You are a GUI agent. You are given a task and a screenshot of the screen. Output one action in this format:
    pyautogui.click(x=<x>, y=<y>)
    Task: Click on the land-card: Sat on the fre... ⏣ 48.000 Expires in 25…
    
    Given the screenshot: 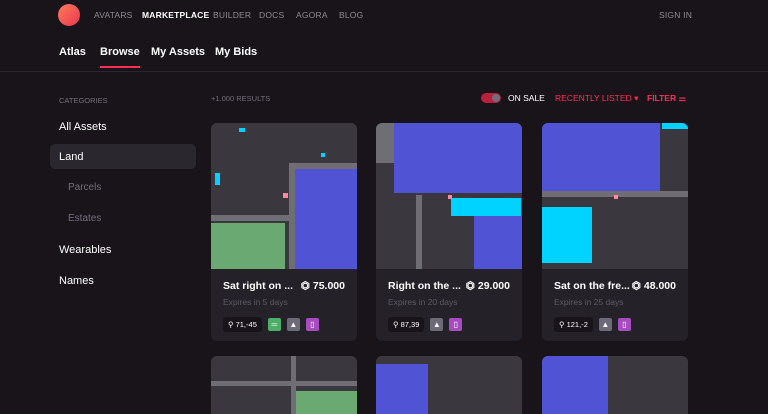 What is the action you would take?
    pyautogui.click(x=615, y=232)
    